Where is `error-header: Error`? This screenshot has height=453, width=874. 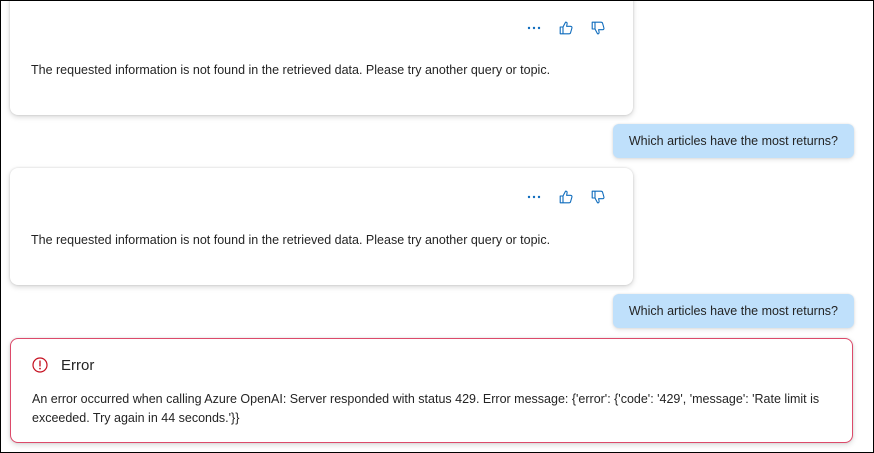 error-header: Error is located at coordinates (62, 365).